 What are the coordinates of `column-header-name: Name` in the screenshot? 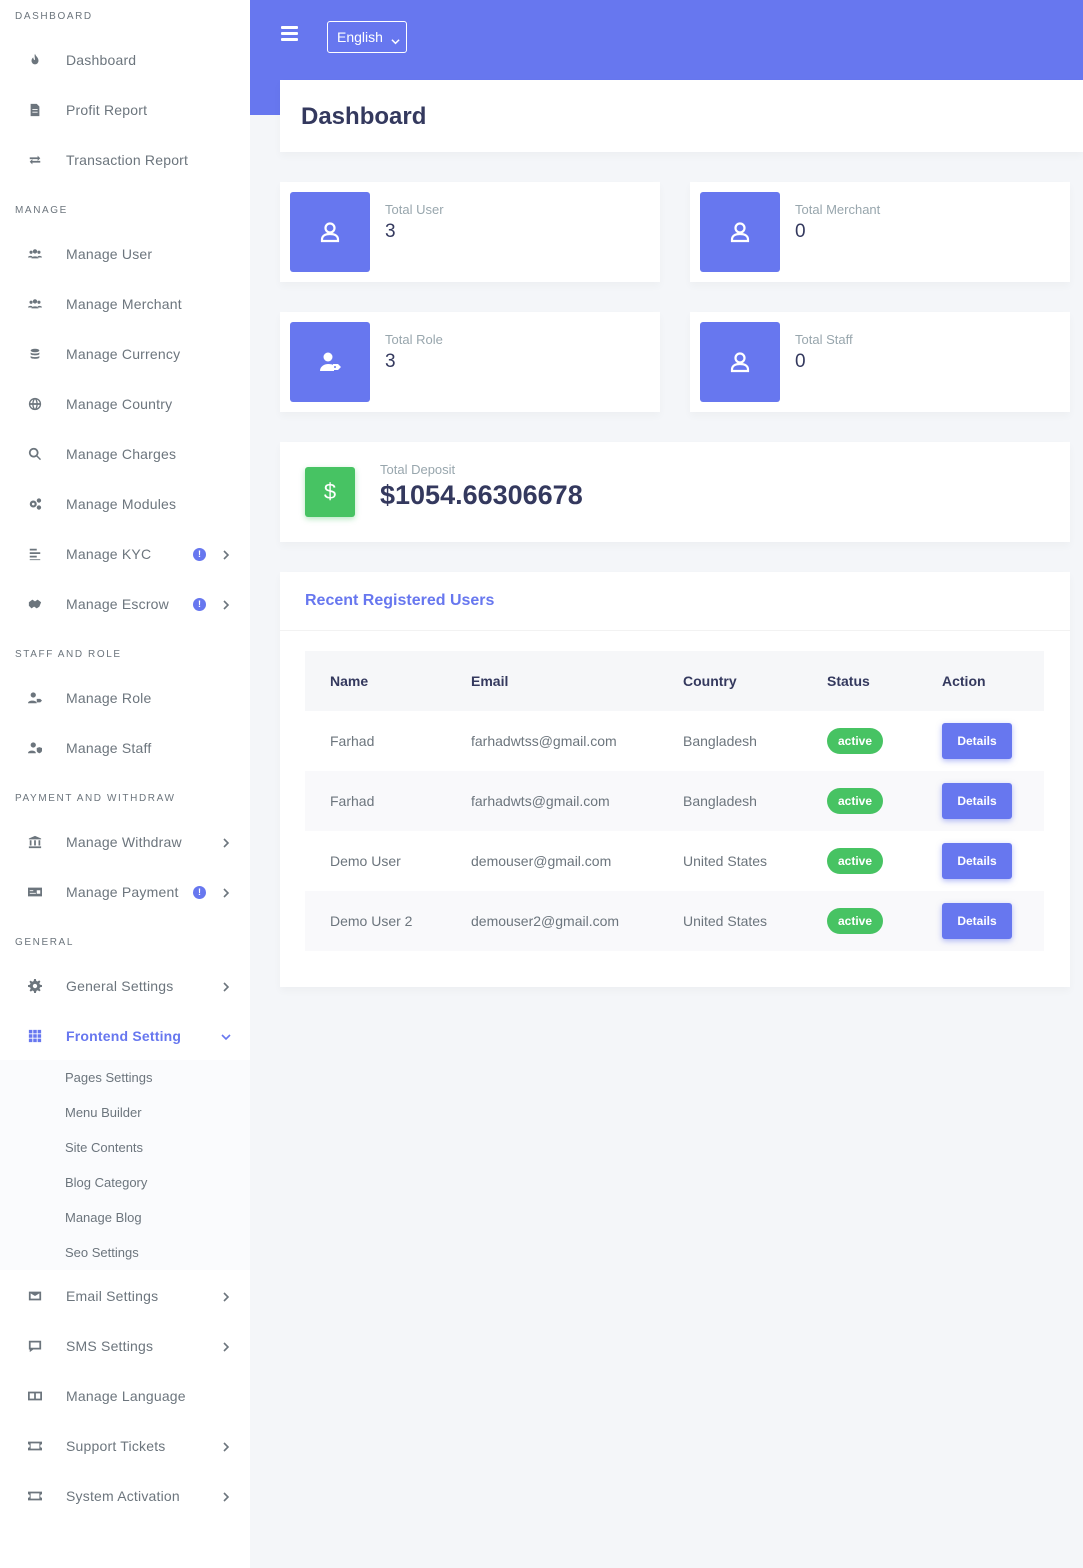 It's located at (349, 681).